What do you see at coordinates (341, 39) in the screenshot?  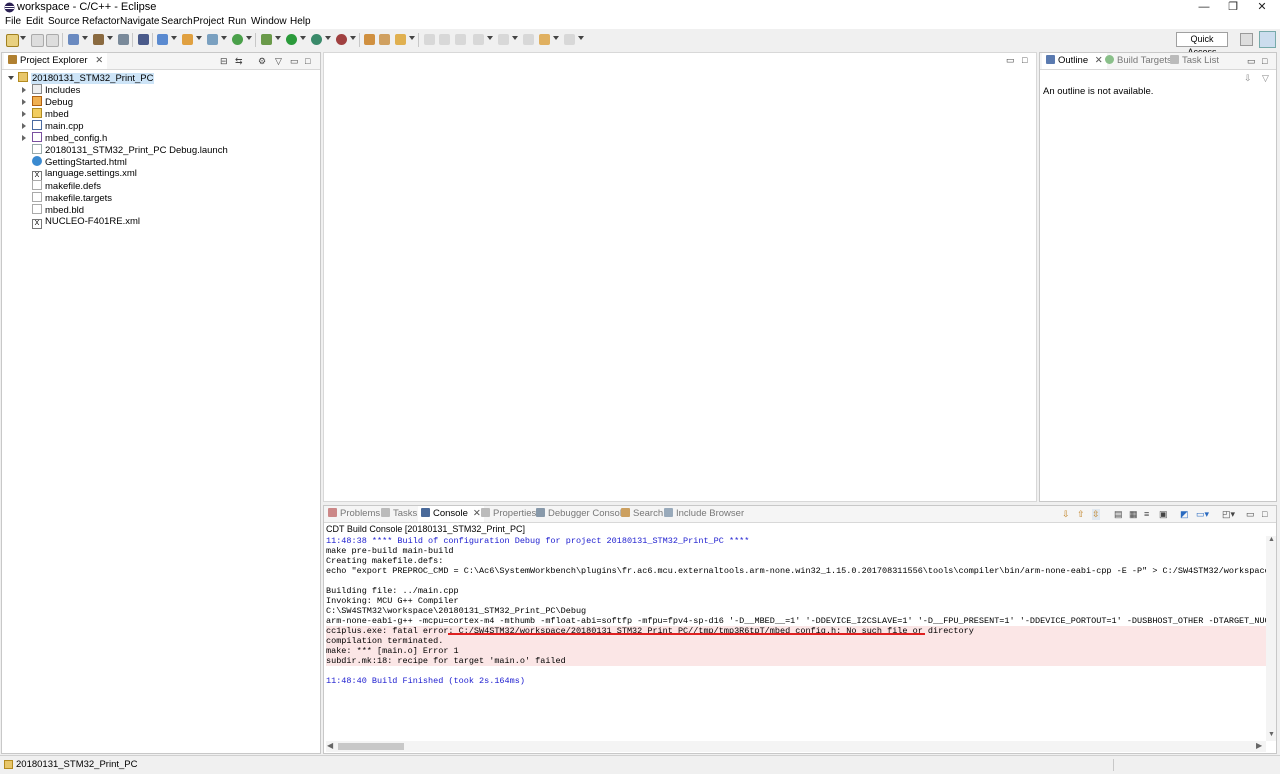 I see `external-tools-icon` at bounding box center [341, 39].